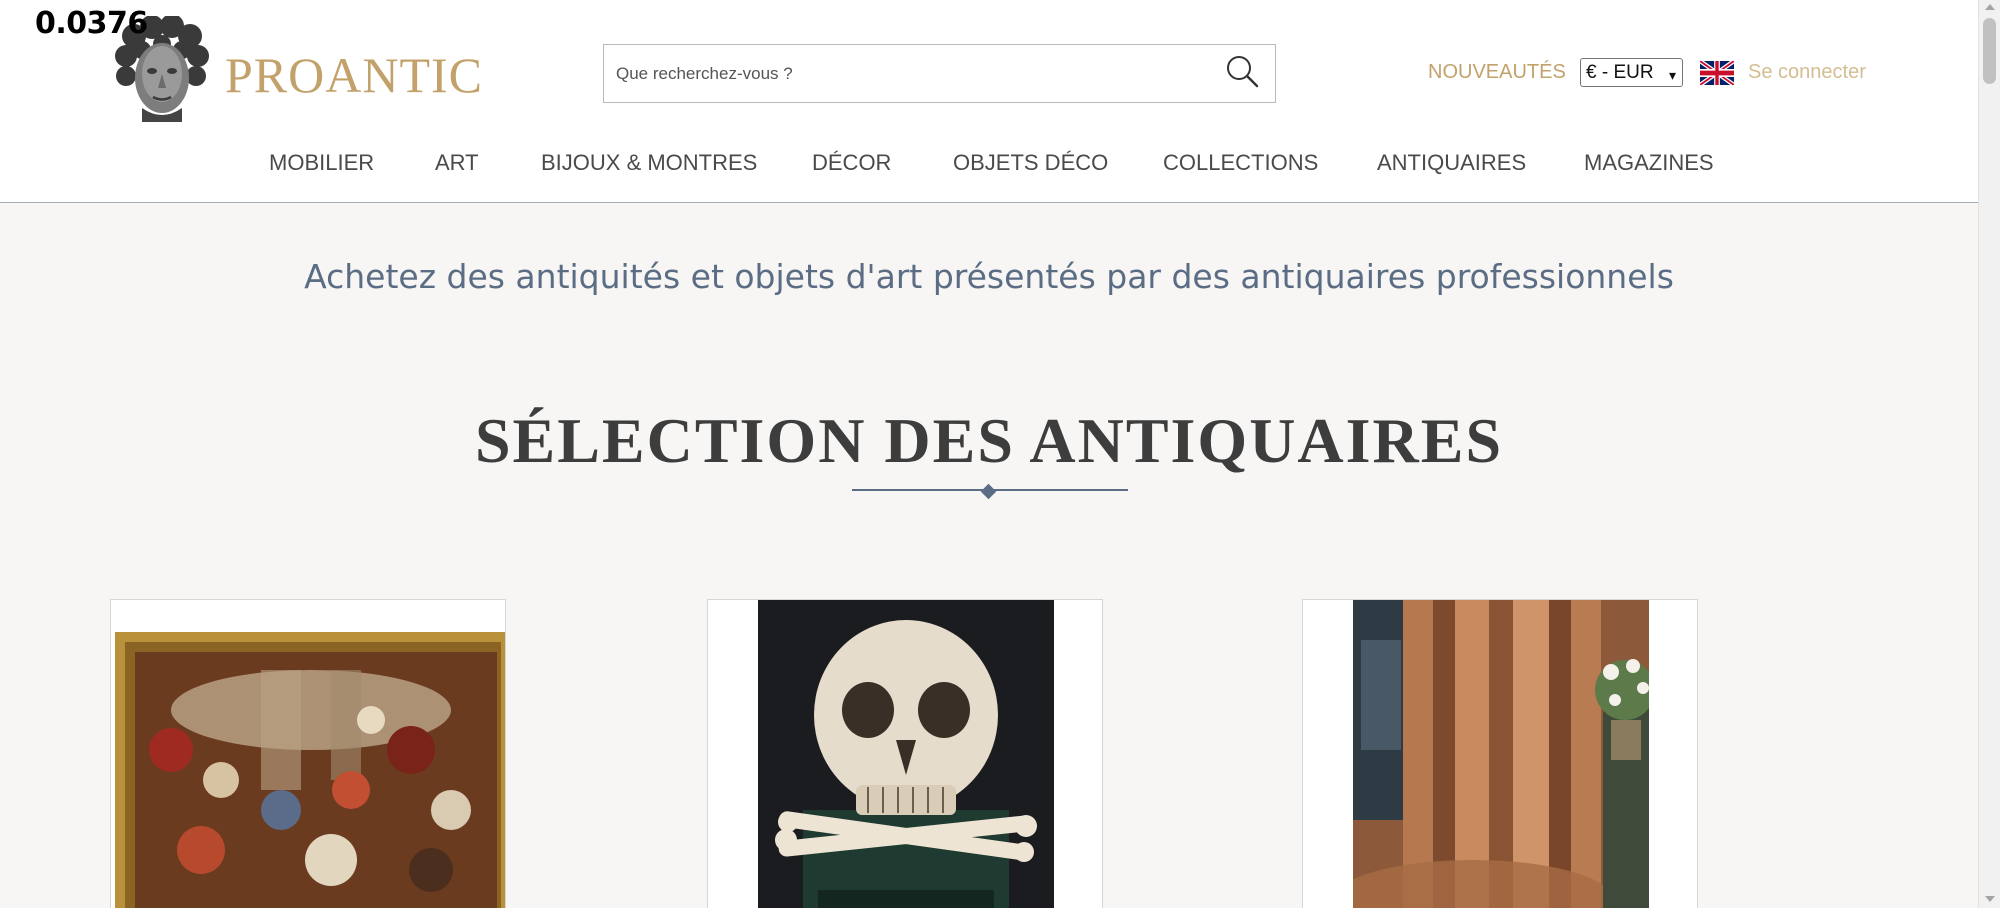 The height and width of the screenshot is (908, 2000). Describe the element at coordinates (906, 73) in the screenshot. I see `search-input` at that location.